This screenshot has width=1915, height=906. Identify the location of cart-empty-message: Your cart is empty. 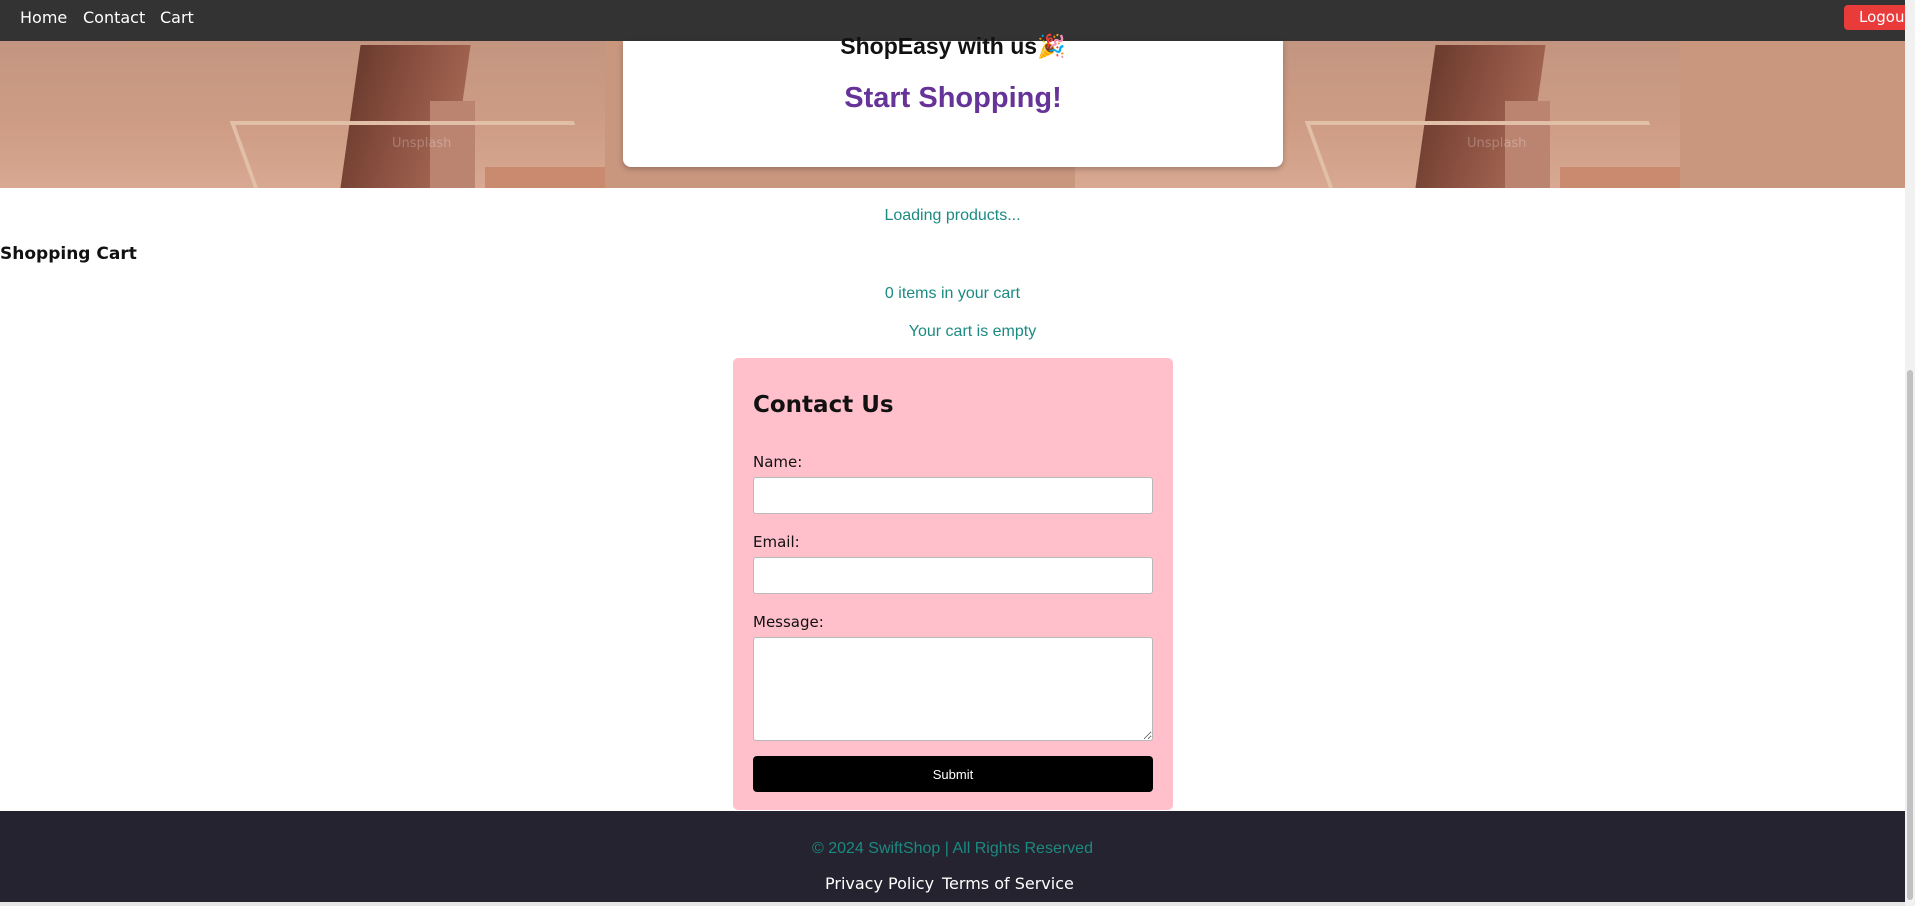
(972, 331).